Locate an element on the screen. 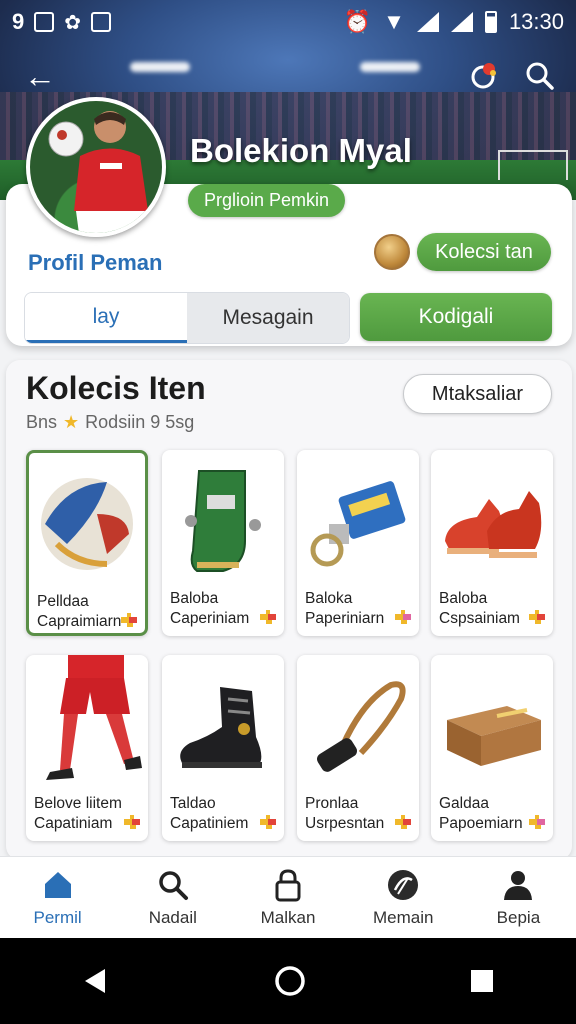  back-arrow-icon: ← is located at coordinates (40, 76).